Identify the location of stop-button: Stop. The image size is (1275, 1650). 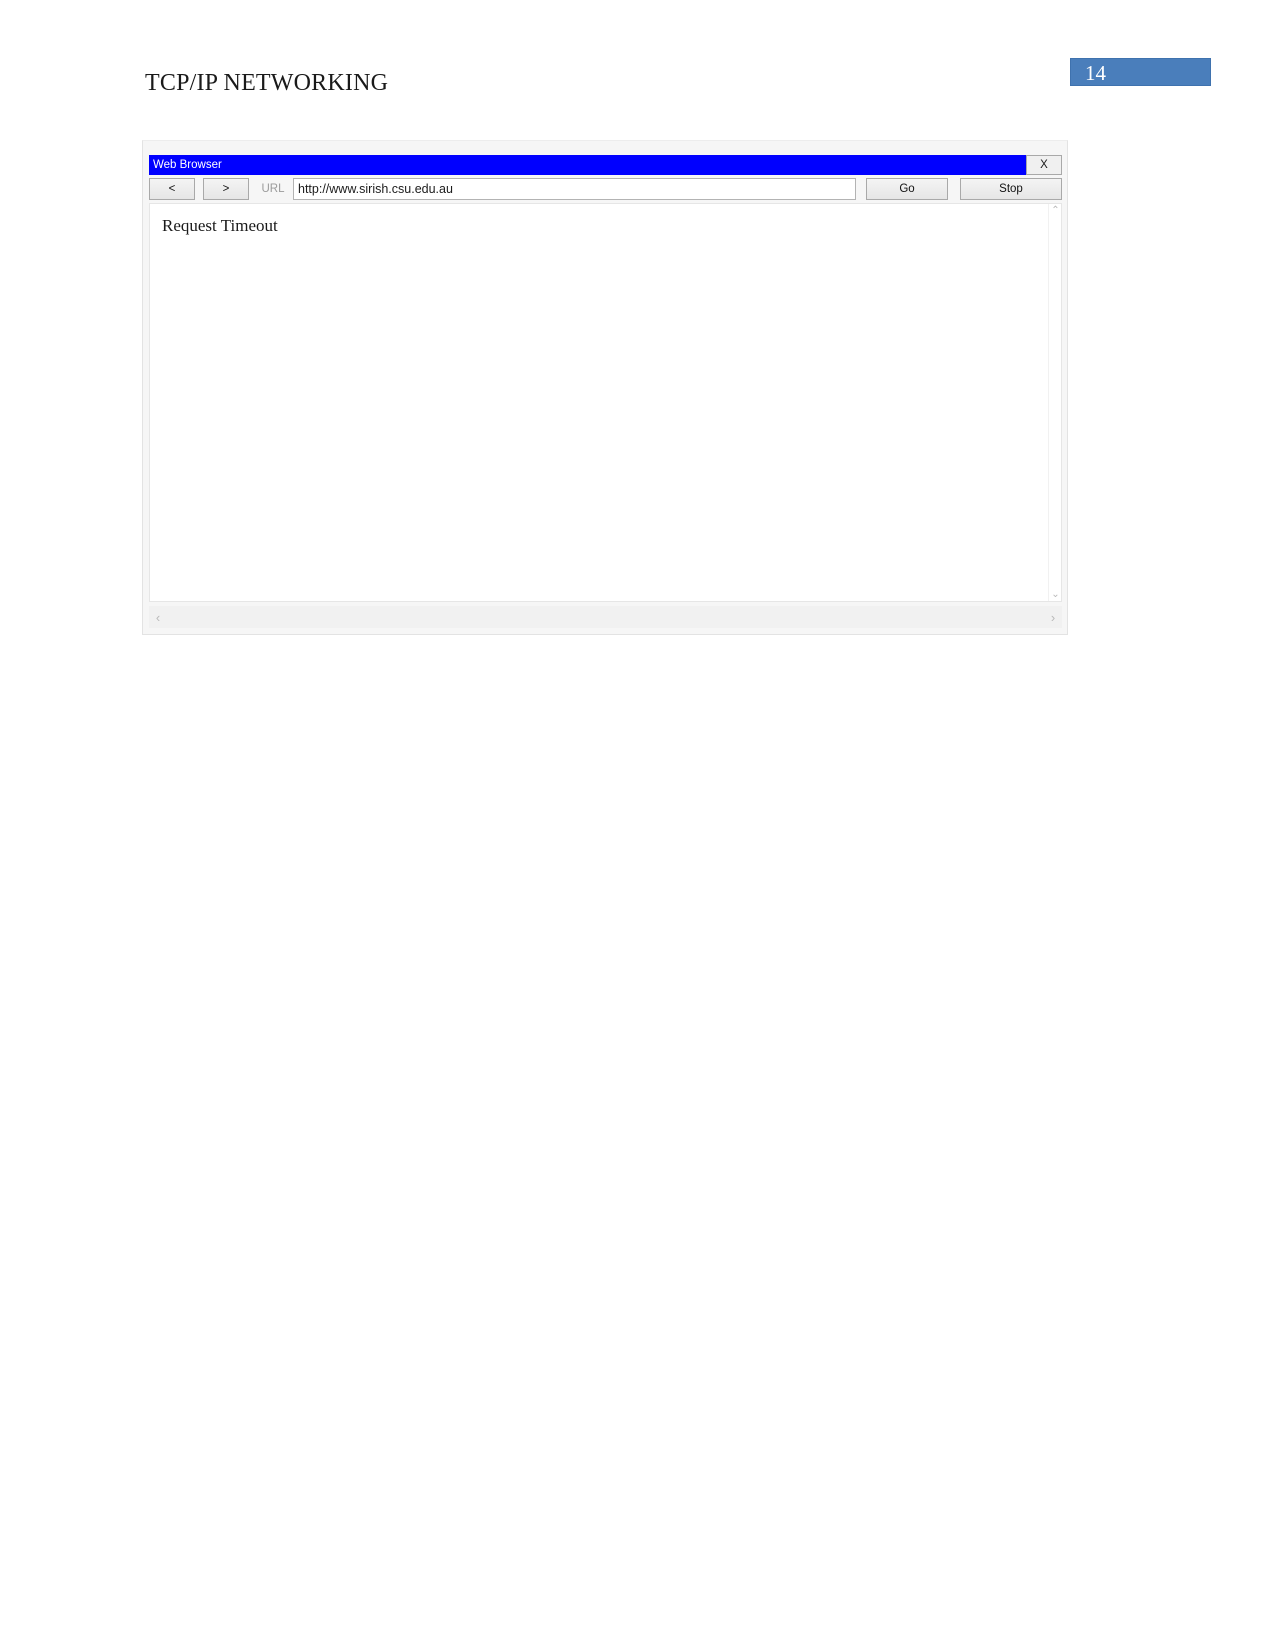
(1011, 189).